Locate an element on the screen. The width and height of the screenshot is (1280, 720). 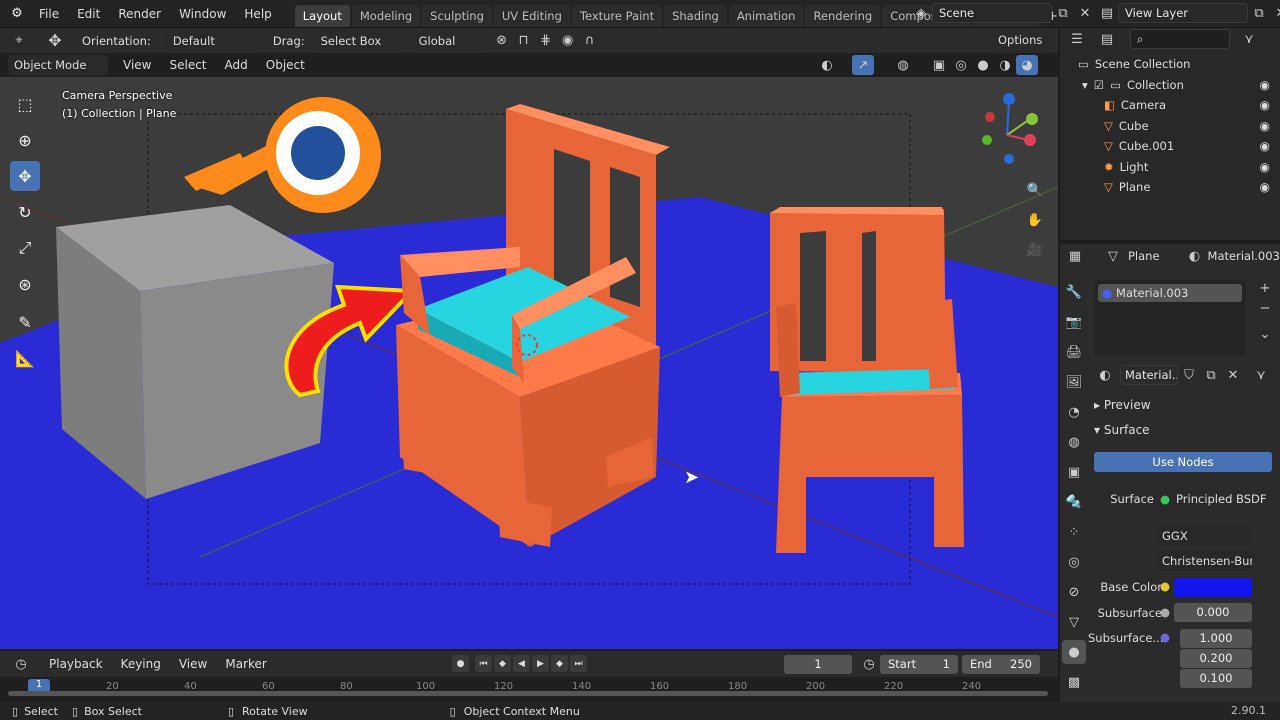
start-frame-field: Start 1 is located at coordinates (919, 664).